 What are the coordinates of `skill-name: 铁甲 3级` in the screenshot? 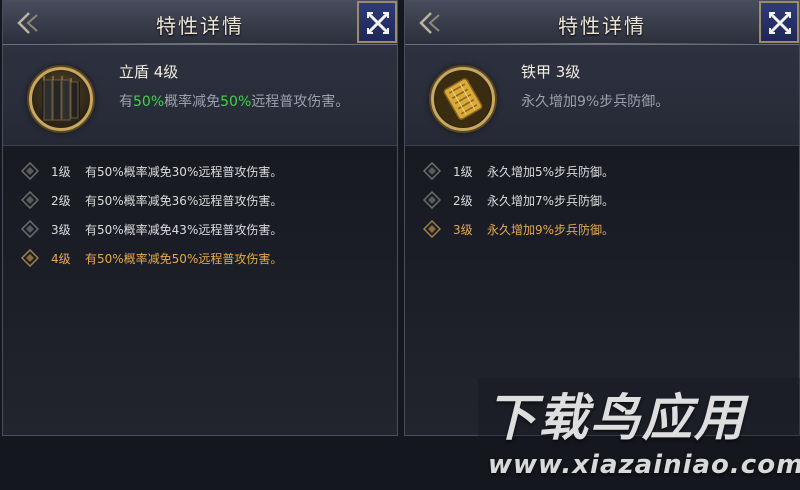 It's located at (551, 72).